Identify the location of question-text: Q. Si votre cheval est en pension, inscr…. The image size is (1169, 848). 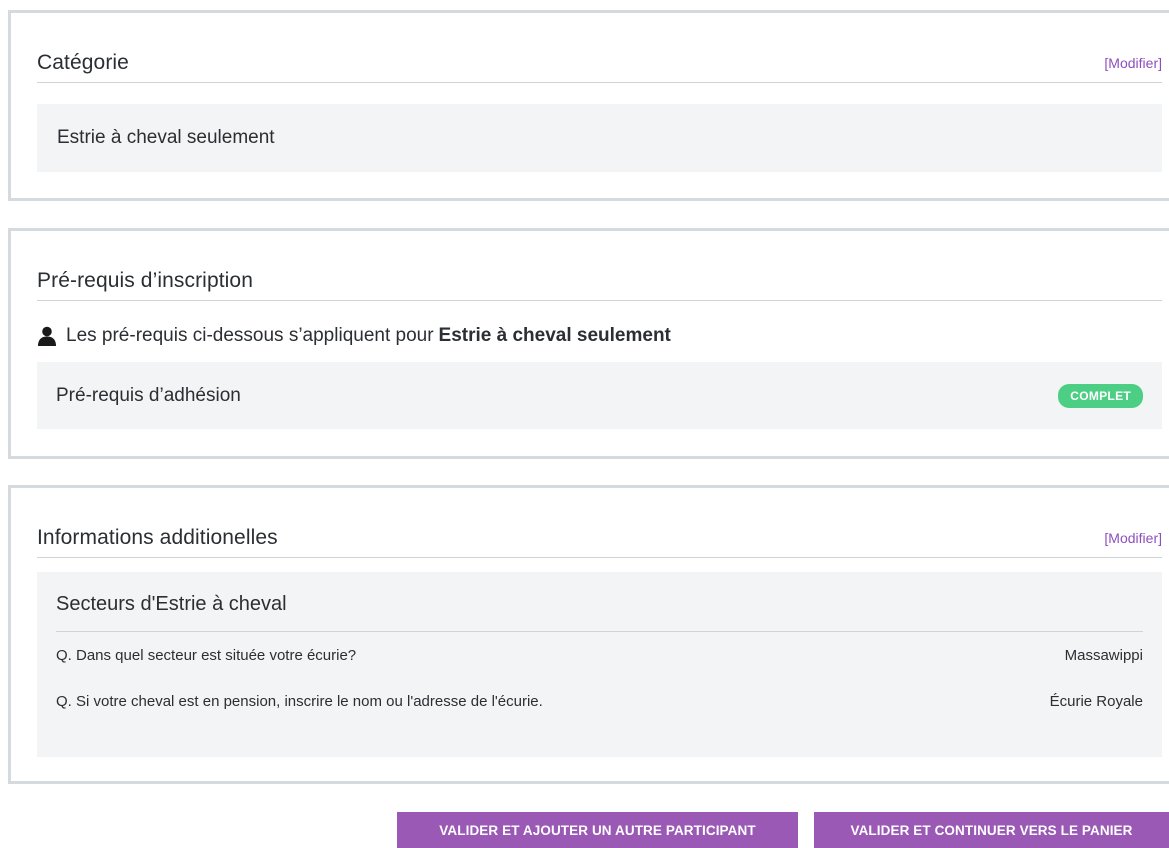
(299, 701).